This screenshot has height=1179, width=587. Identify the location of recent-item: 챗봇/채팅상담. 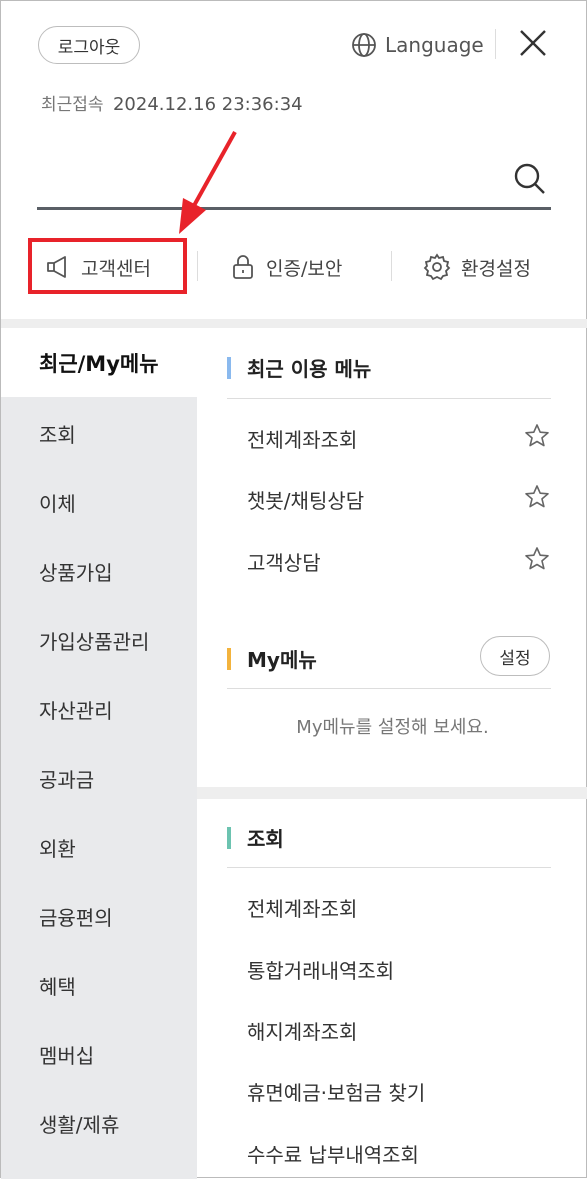
(305, 499).